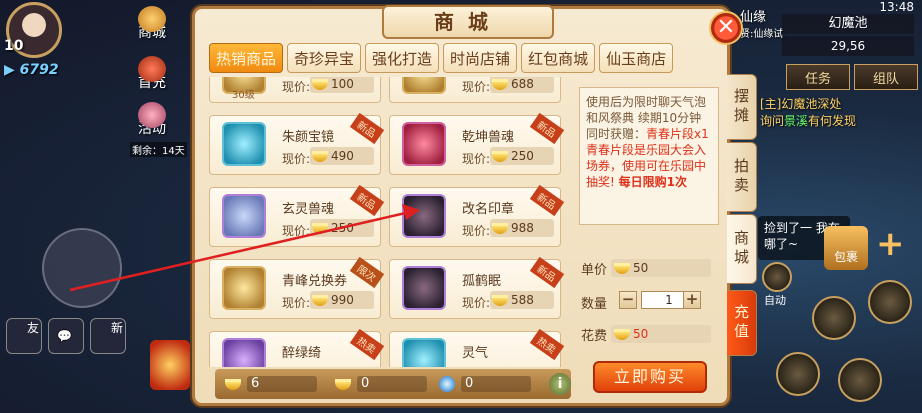 The width and height of the screenshot is (922, 413). Describe the element at coordinates (477, 287) in the screenshot. I see `item-card: 孤鹤眠 现价: 588 新品` at that location.